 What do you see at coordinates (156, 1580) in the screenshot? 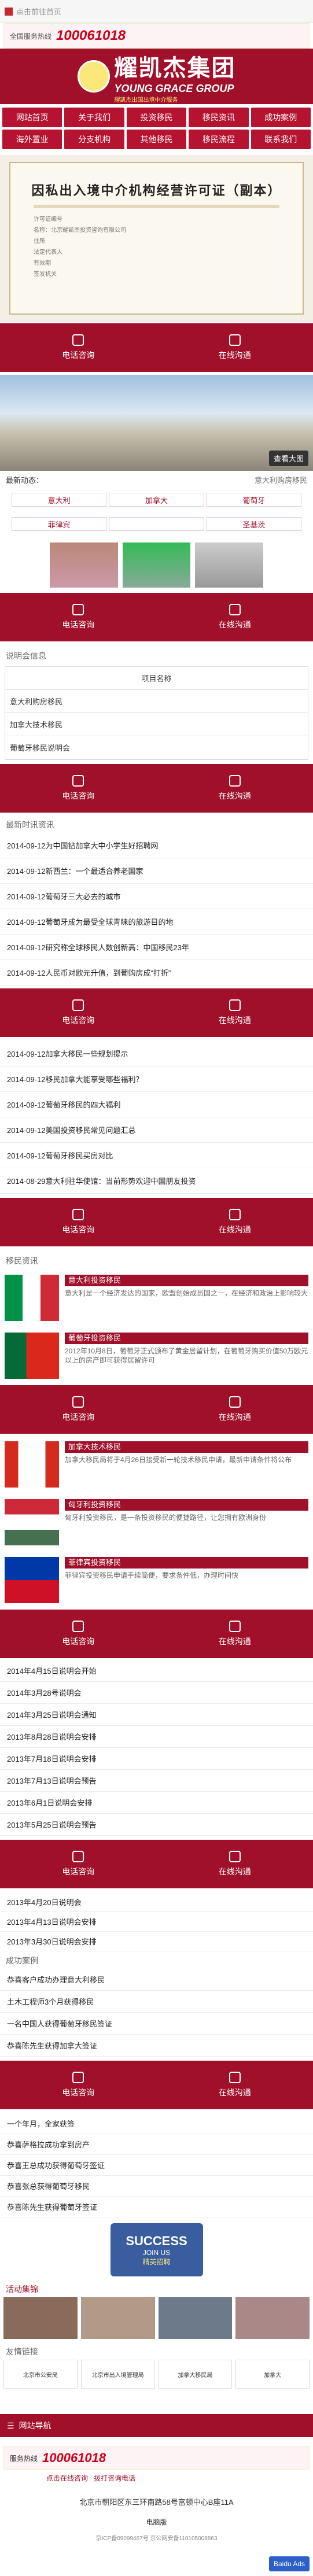
I see `country-item: 菲律宾投资移民 菲律宾投资移民申请手续简便，要求条件低，办理时间快` at bounding box center [156, 1580].